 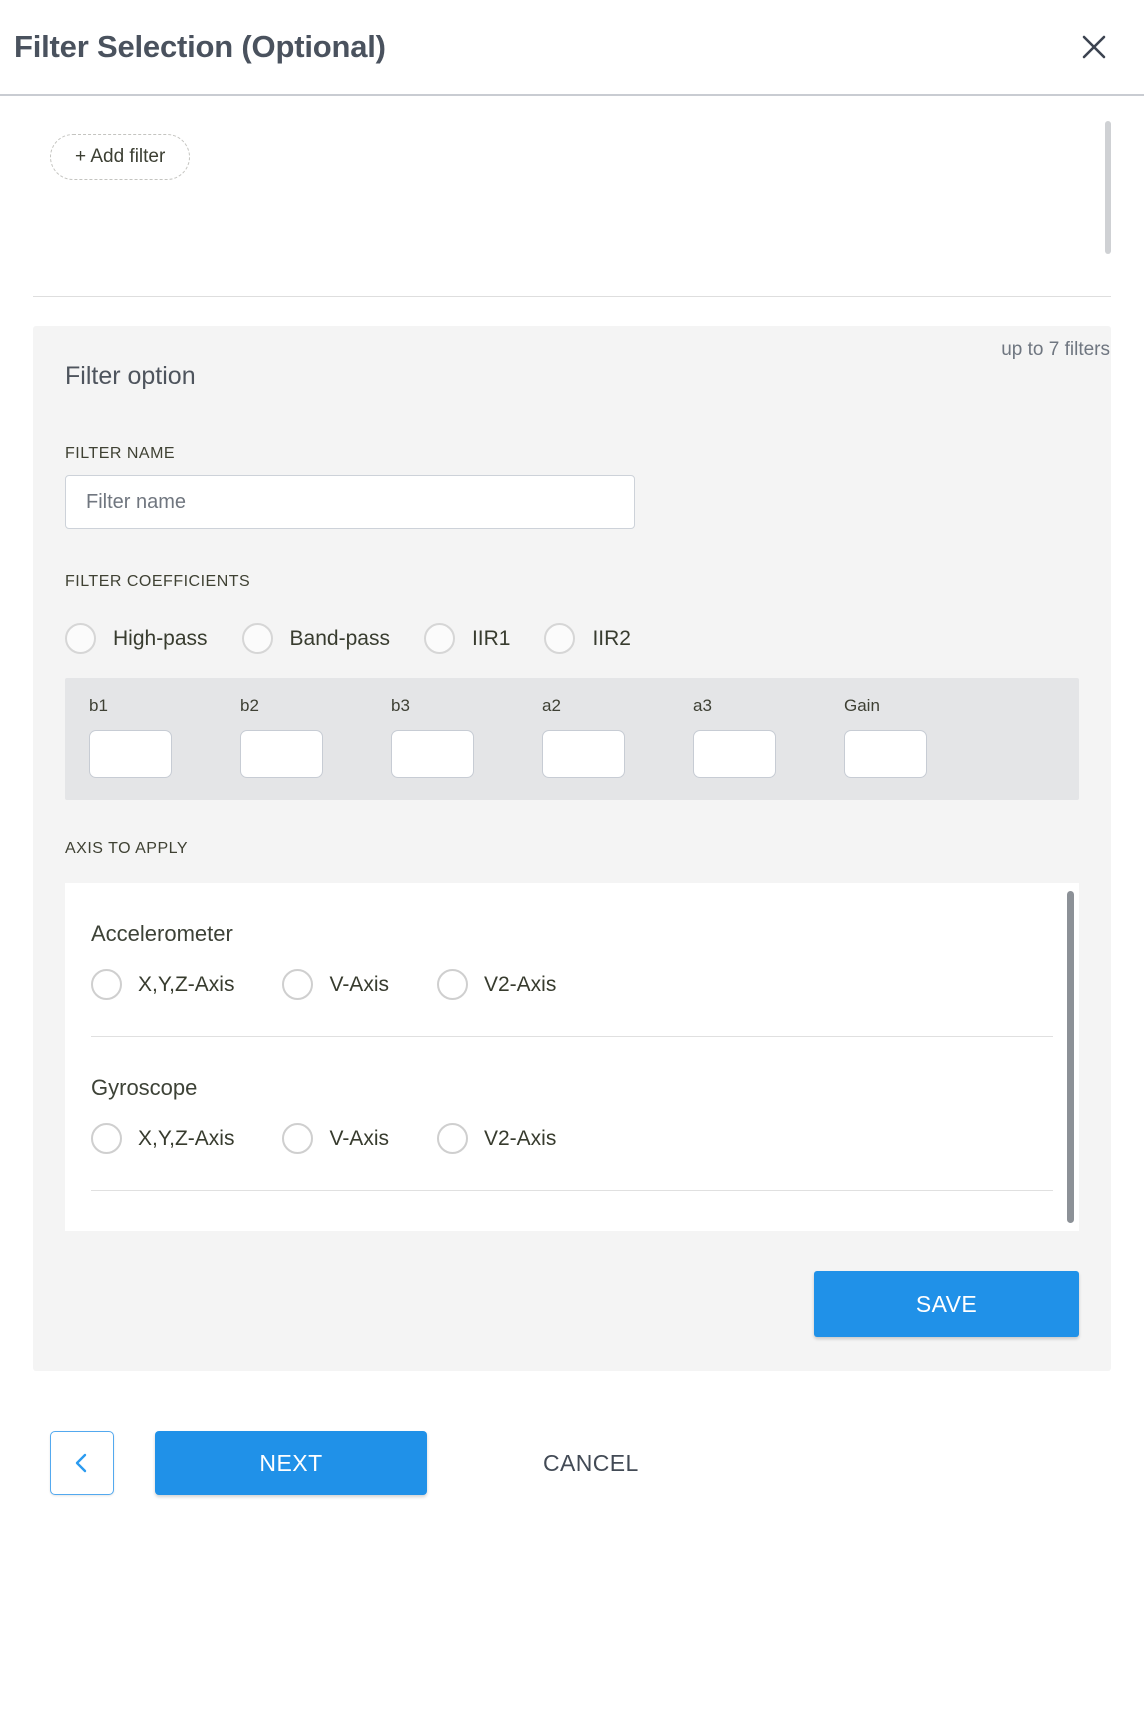 I want to click on coefficient-inputs-strip: b1 b2 b3 a2 a3 Gain, so click(x=572, y=739).